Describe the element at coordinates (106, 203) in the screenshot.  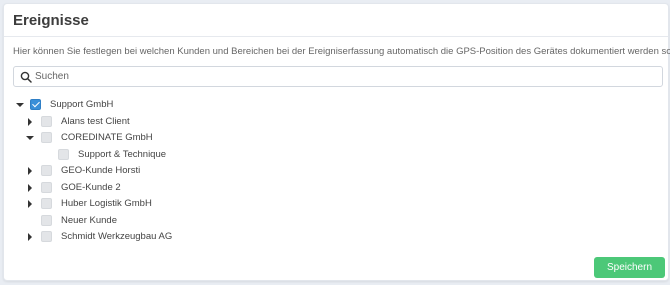
I see `tree-label: Huber Logistik GmbH` at that location.